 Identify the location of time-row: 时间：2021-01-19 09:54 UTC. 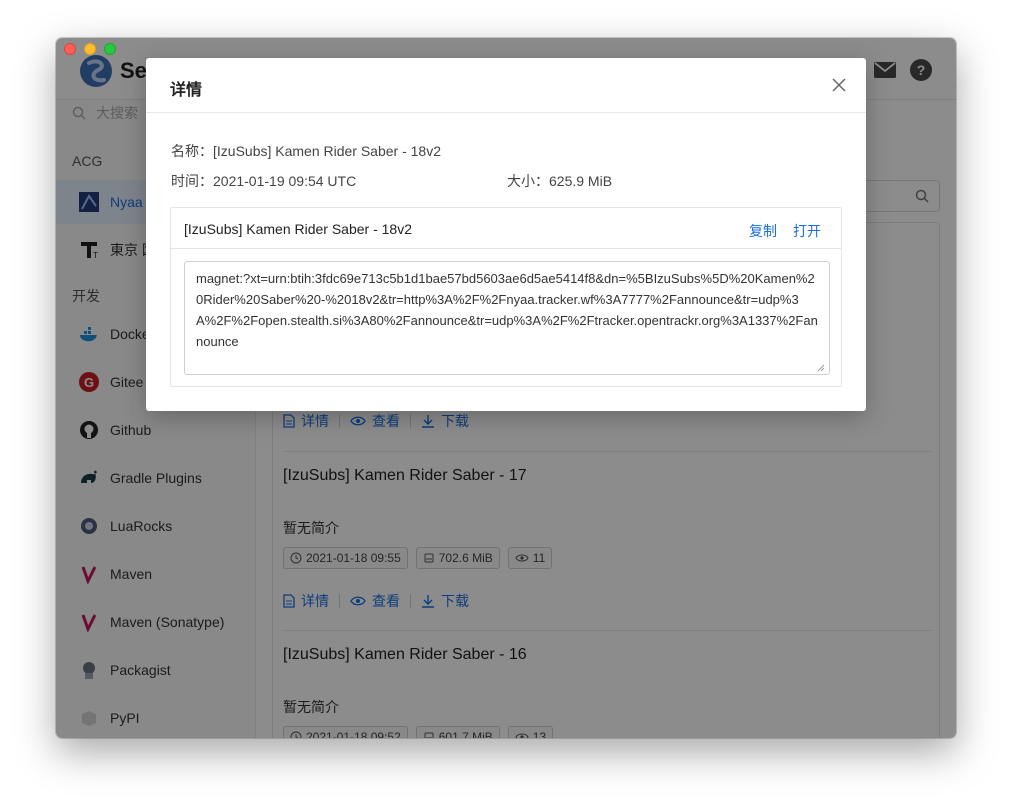
(263, 181).